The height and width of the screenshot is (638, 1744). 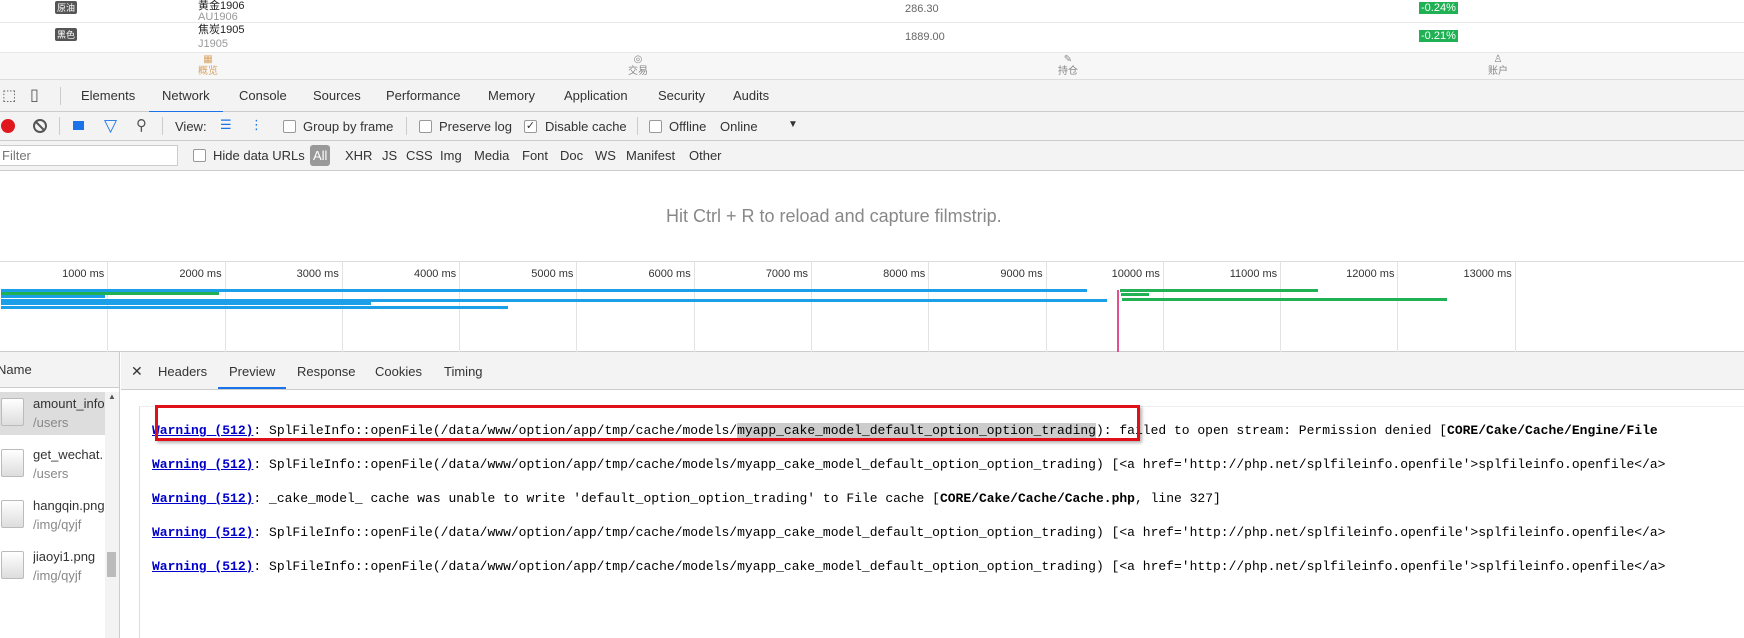 What do you see at coordinates (111, 564) in the screenshot?
I see `scrollbar-thumb` at bounding box center [111, 564].